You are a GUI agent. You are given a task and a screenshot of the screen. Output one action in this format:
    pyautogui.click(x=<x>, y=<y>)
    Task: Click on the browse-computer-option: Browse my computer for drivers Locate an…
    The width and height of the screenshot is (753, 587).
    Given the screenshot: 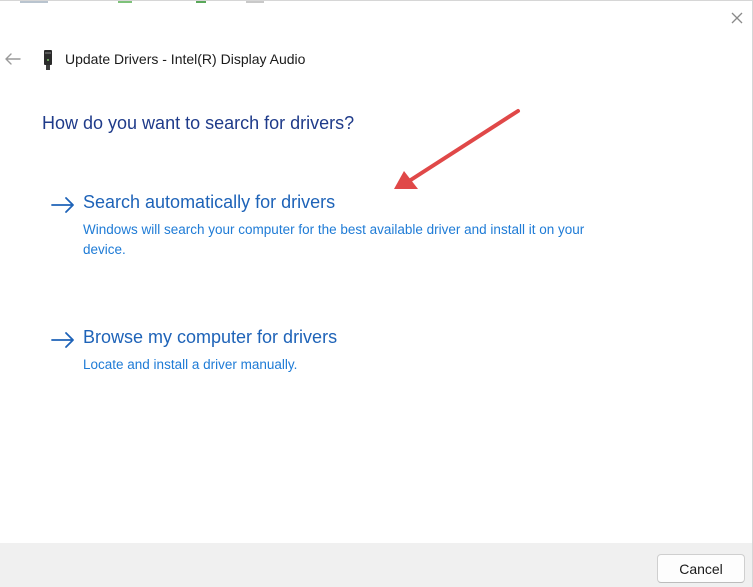 What is the action you would take?
    pyautogui.click(x=338, y=352)
    